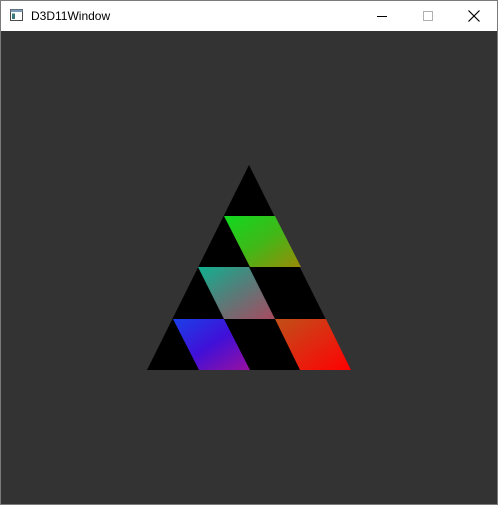  What do you see at coordinates (16, 15) in the screenshot?
I see `app-icon` at bounding box center [16, 15].